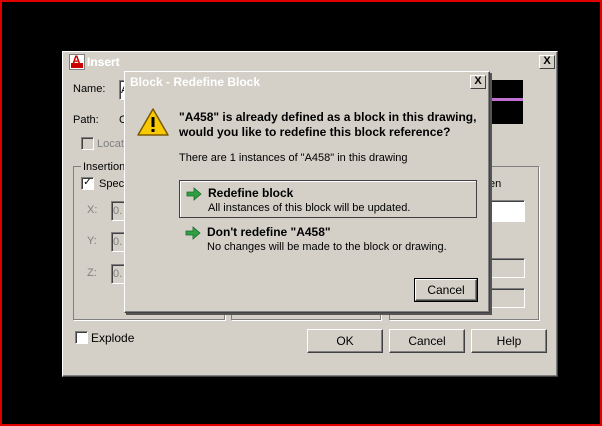  Describe the element at coordinates (307, 82) in the screenshot. I see `redefine-titlebar: Block - Redefine Block X` at that location.